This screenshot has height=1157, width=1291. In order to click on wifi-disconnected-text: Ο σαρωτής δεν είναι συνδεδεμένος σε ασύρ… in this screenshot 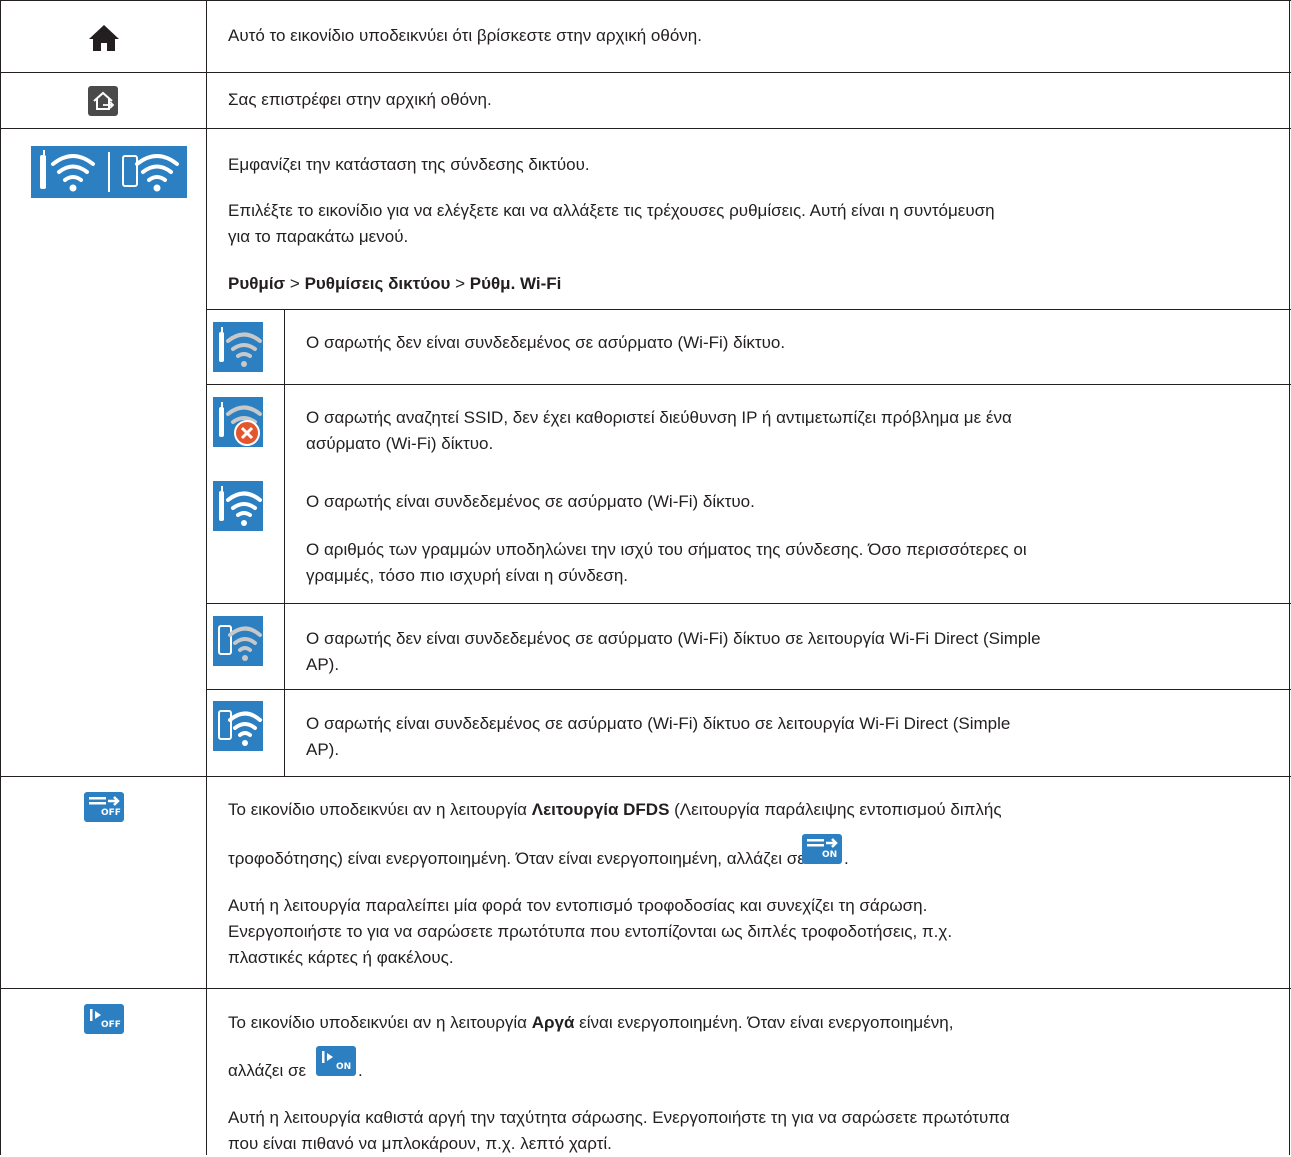, I will do `click(546, 342)`.